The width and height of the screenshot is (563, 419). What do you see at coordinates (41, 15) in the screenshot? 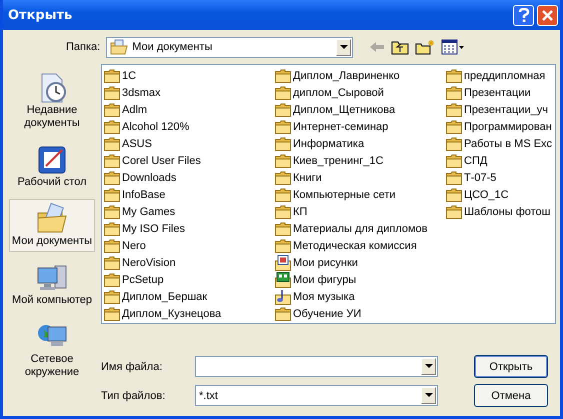
I see `window-title: Открыть` at bounding box center [41, 15].